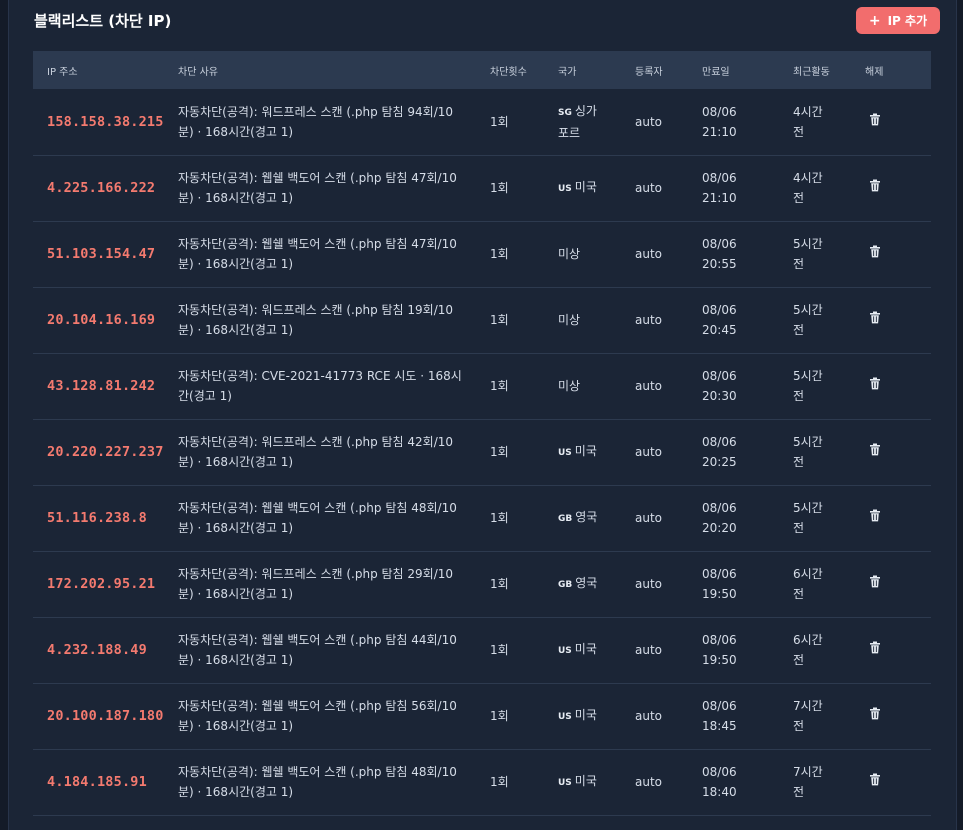 This screenshot has height=830, width=963. What do you see at coordinates (829, 518) in the screenshot?
I see `last-activity: 5시간 전` at bounding box center [829, 518].